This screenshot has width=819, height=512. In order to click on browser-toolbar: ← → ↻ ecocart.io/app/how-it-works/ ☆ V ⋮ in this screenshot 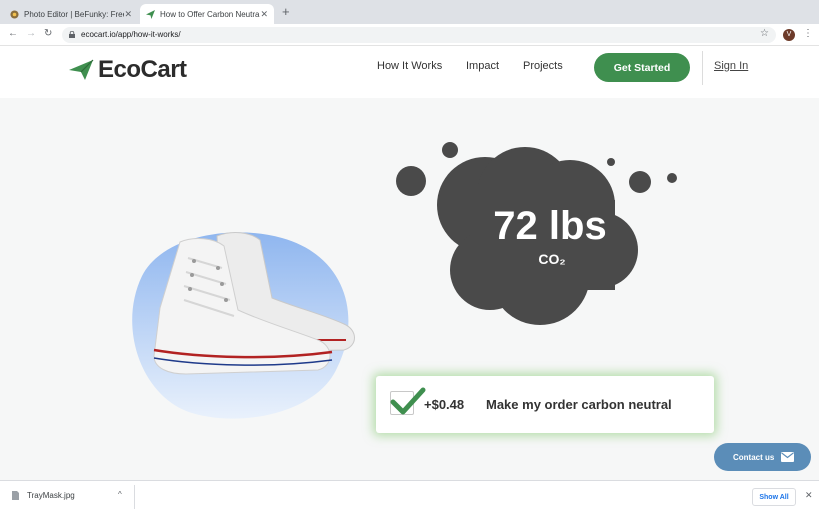, I will do `click(409, 35)`.